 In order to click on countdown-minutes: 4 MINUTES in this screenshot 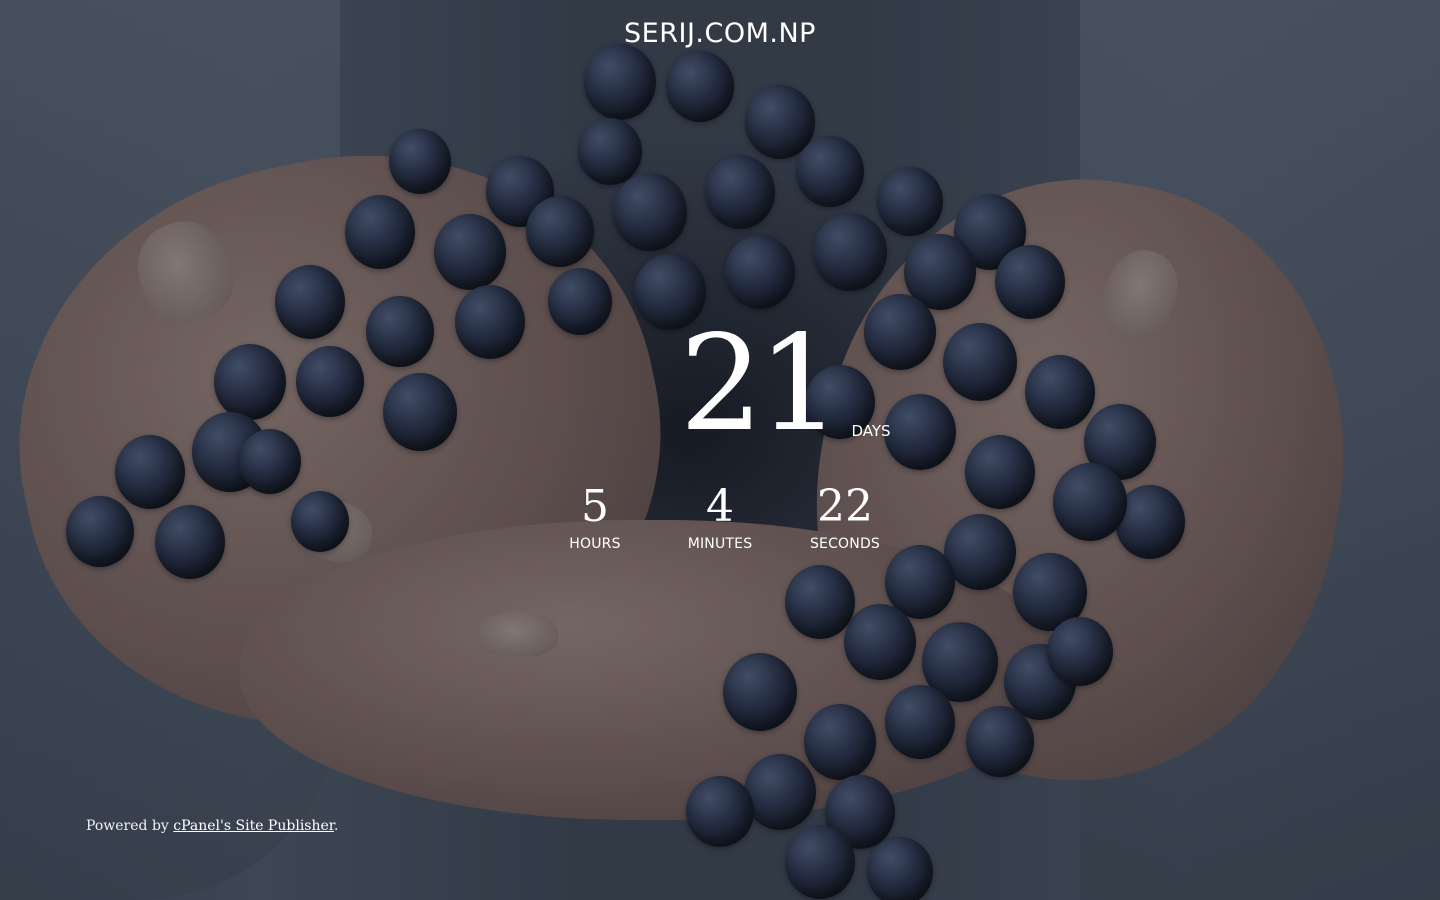, I will do `click(720, 517)`.